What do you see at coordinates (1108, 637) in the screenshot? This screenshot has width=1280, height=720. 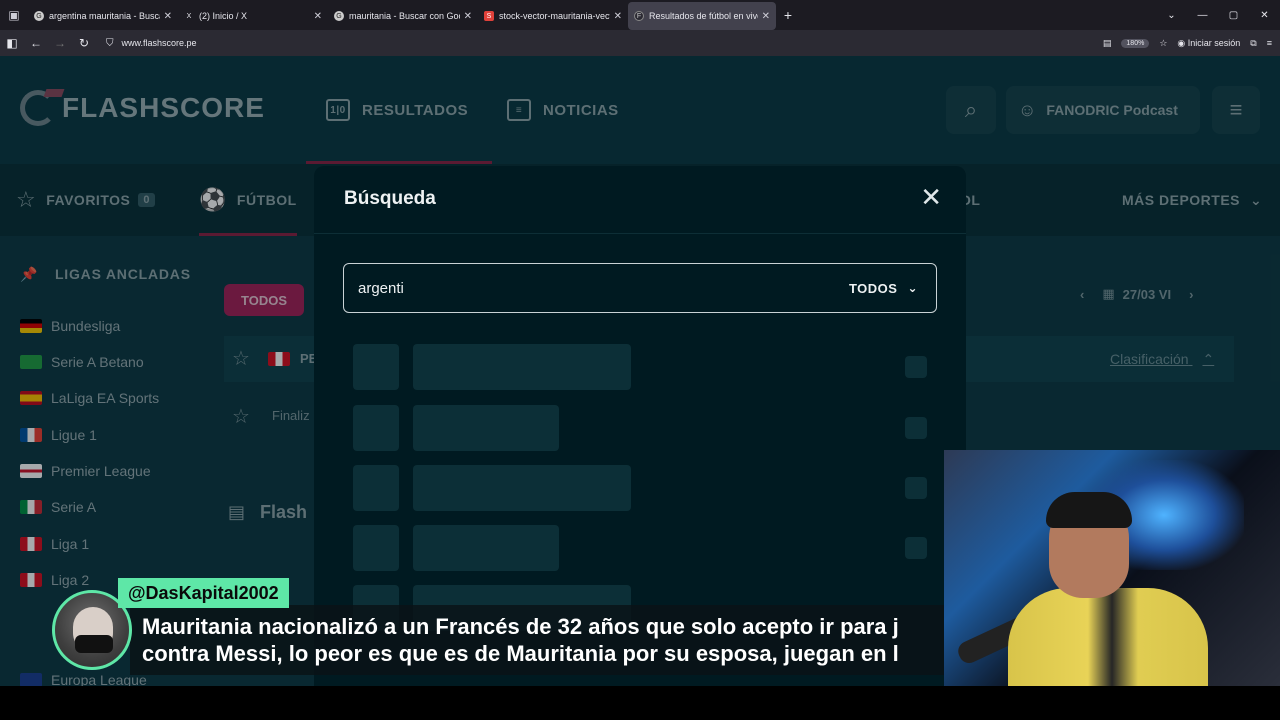 I see `person-shirt` at bounding box center [1108, 637].